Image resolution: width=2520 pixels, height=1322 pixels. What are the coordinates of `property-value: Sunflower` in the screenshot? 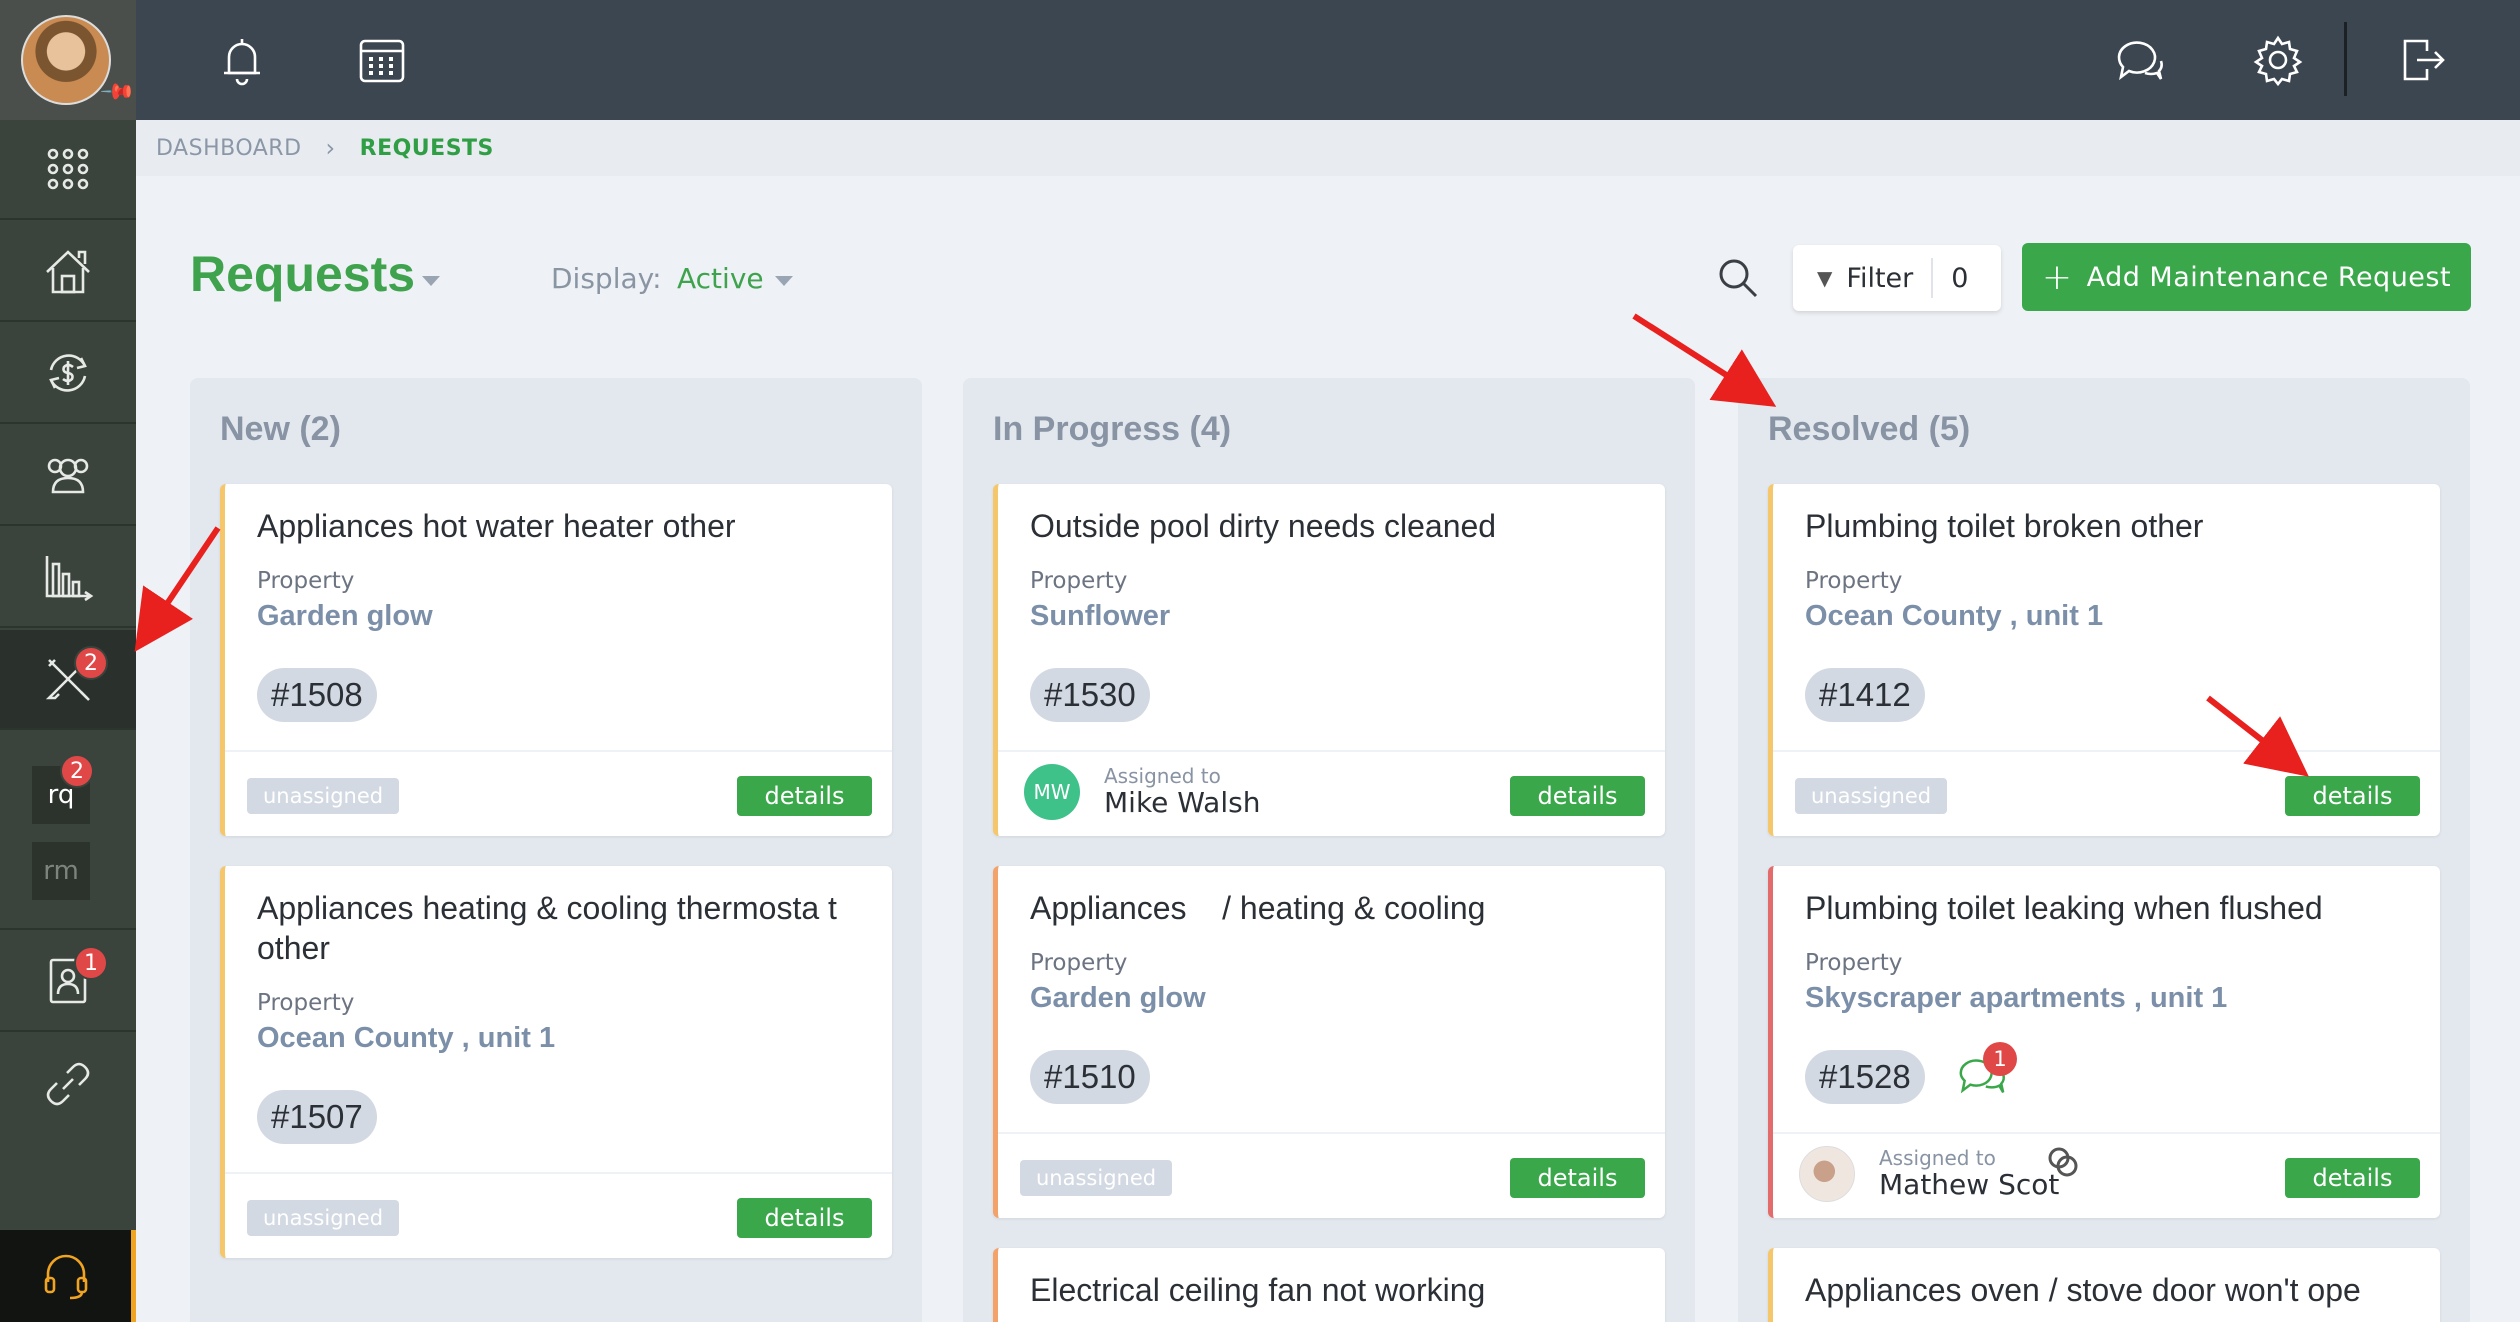 It's located at (1100, 616).